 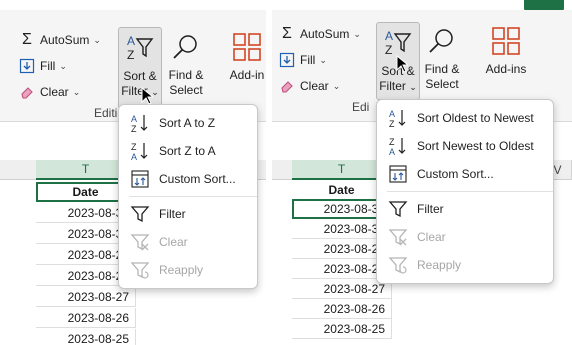 I want to click on sort-filter-button: AZ Sort & Filter ⌄, so click(x=140, y=68).